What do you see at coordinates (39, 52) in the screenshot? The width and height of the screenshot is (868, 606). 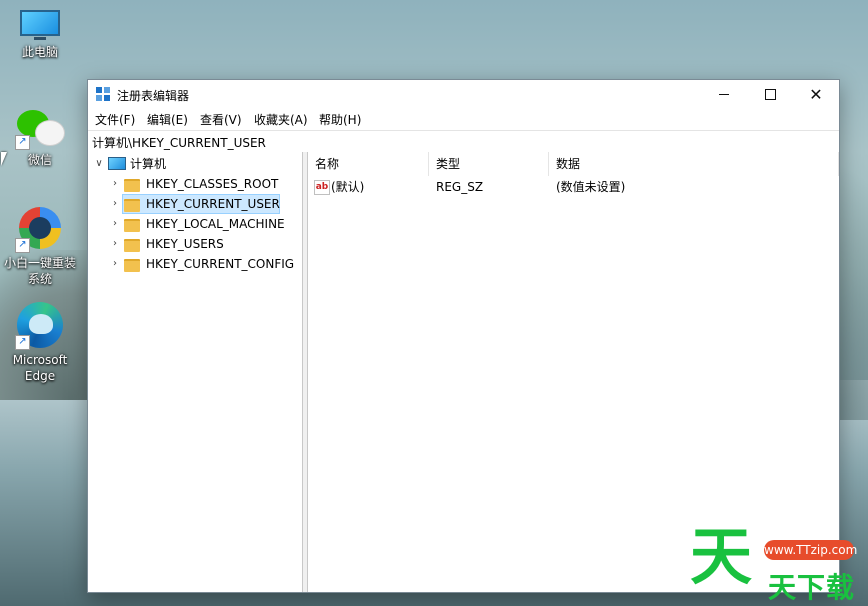 I see `desktop-icon-label: 此电脑` at bounding box center [39, 52].